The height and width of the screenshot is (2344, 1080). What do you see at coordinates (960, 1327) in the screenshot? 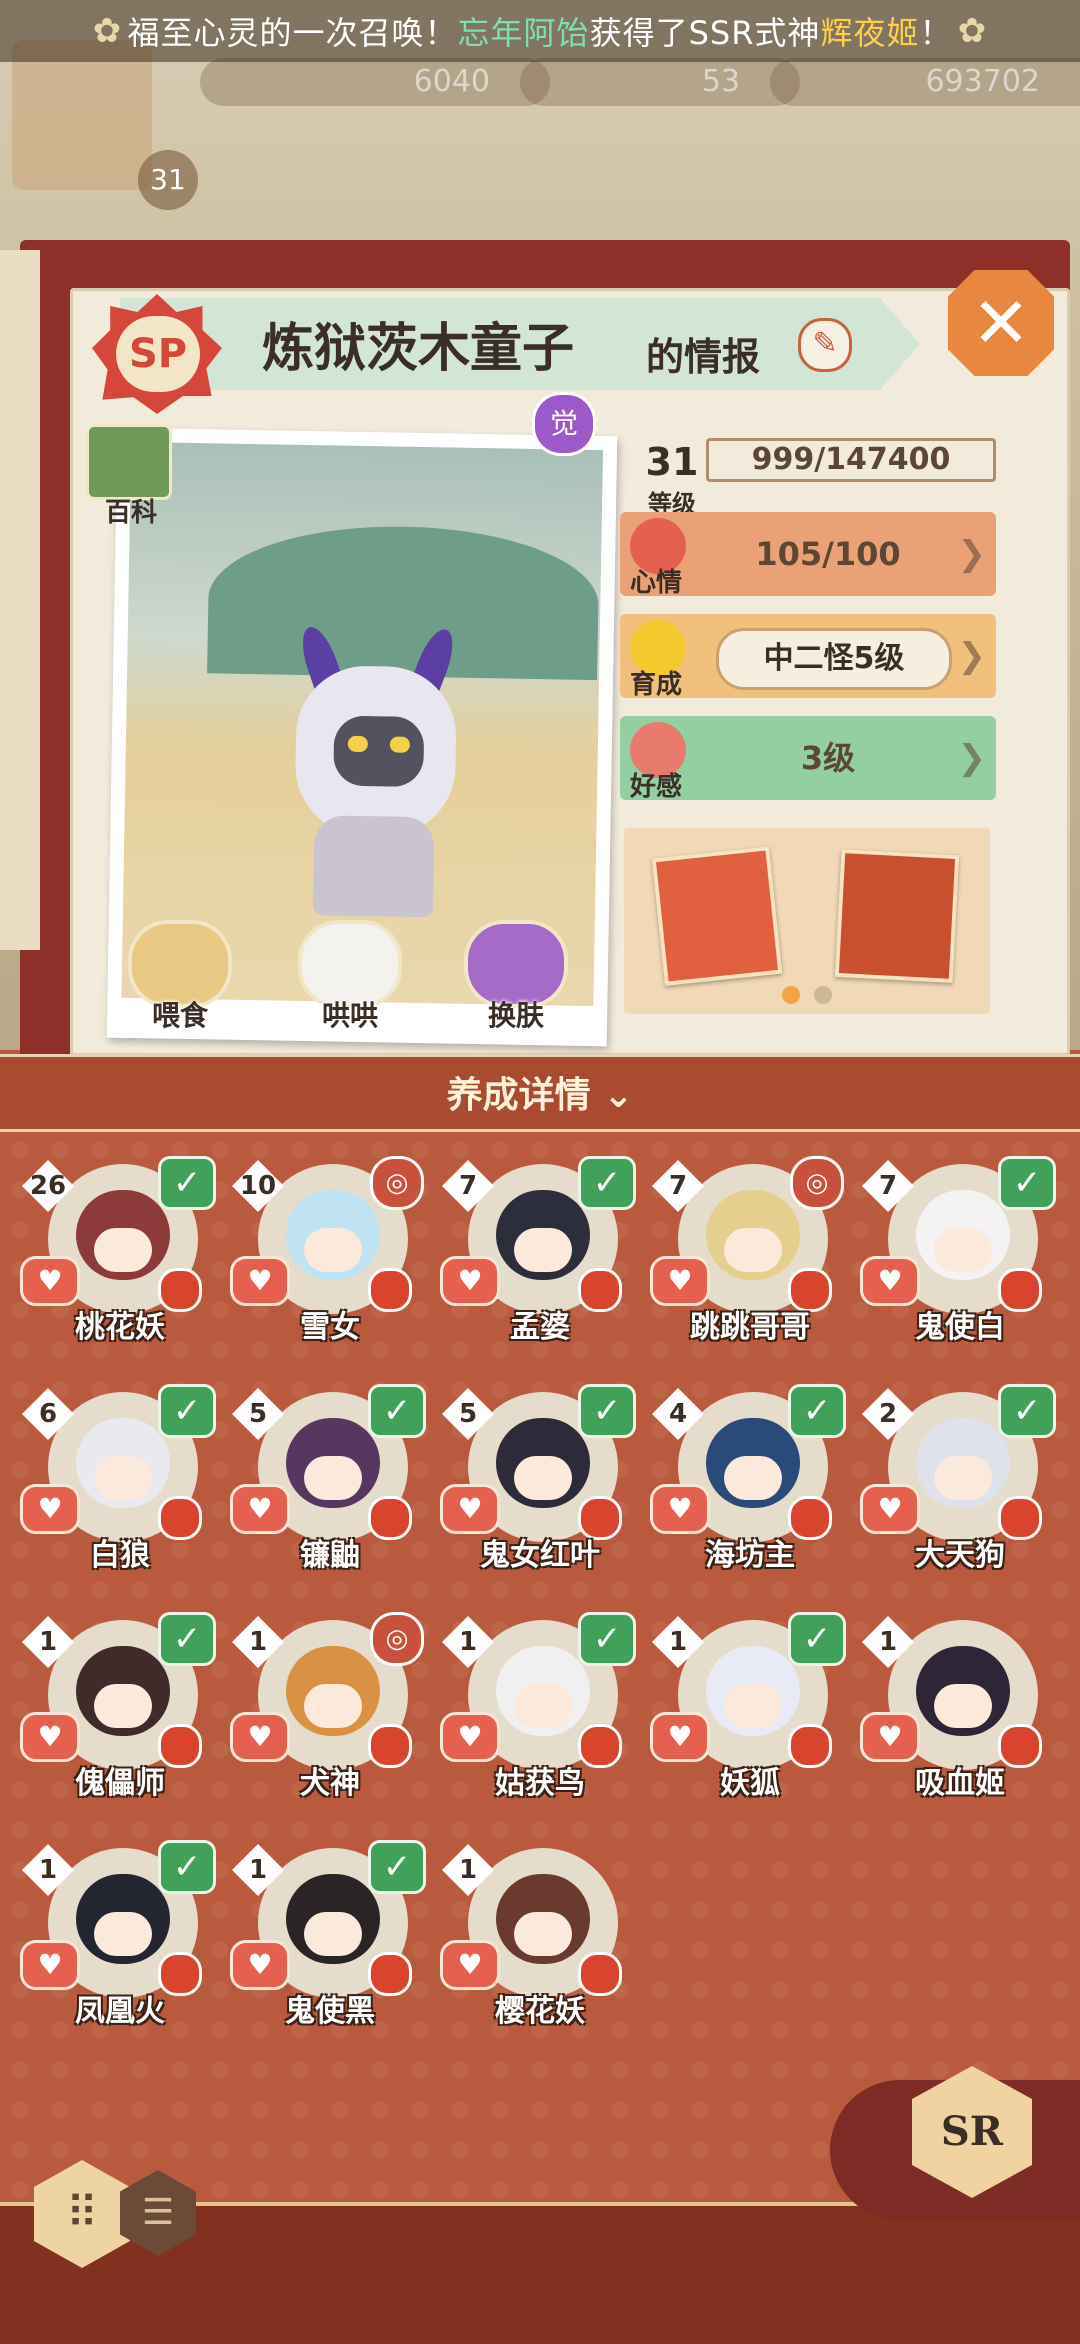
I see `shikigami-name: 鬼使白` at bounding box center [960, 1327].